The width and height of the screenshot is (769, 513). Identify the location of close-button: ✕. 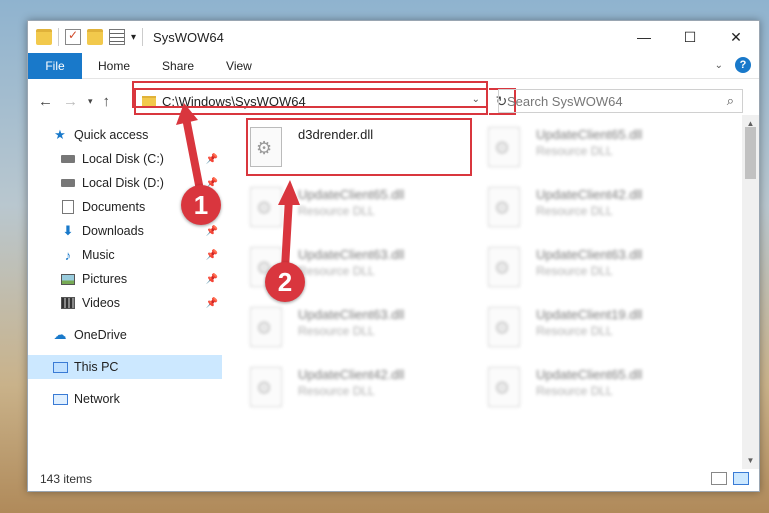
(736, 37).